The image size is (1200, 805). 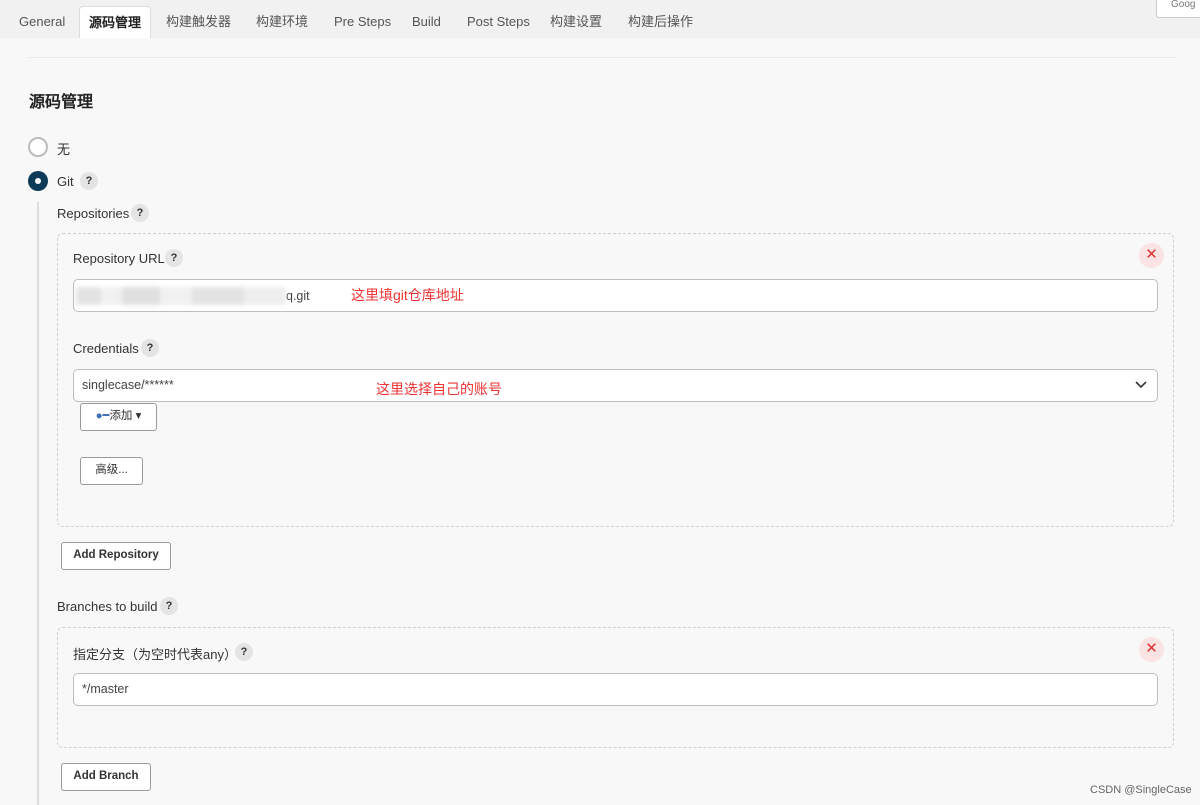 What do you see at coordinates (38, 181) in the screenshot?
I see `radio-git` at bounding box center [38, 181].